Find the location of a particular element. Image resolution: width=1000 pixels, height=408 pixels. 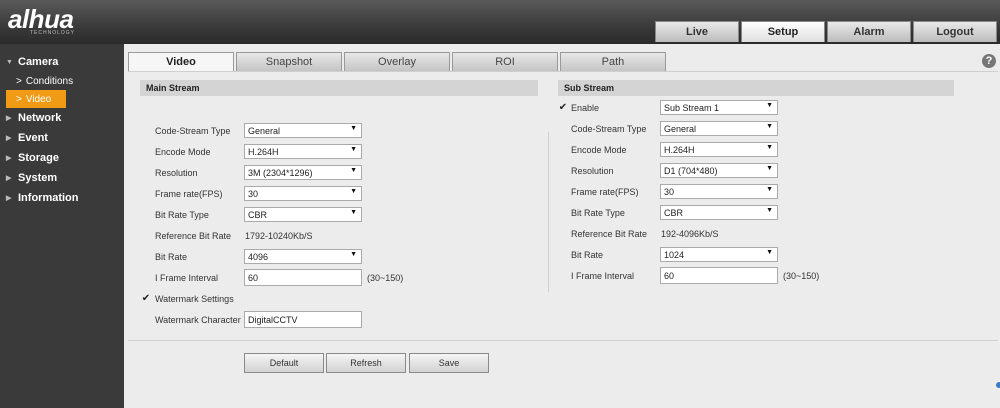

sidebar-item-label: Video is located at coordinates (38, 99).